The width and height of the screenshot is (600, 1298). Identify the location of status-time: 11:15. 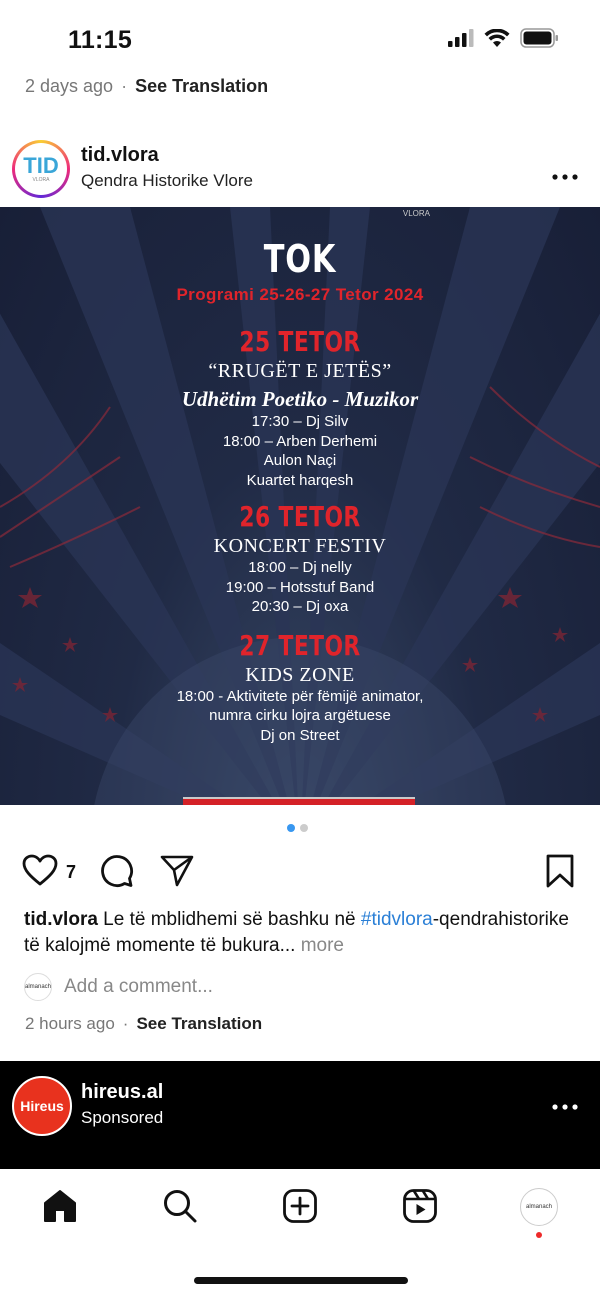
(100, 40).